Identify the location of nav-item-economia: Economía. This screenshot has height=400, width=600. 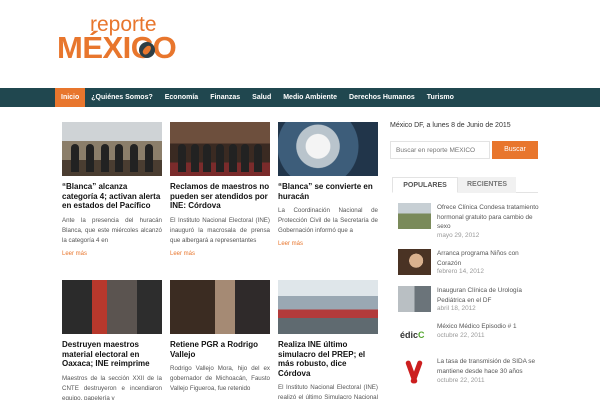
(181, 97).